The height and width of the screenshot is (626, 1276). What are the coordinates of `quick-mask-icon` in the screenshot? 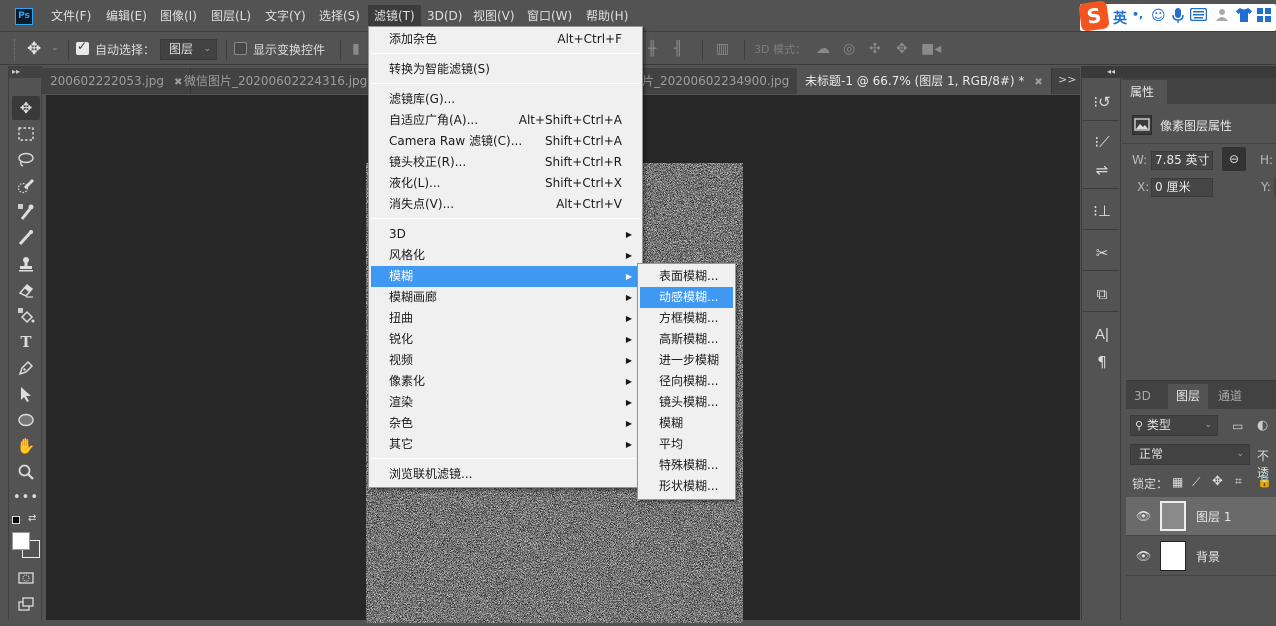 It's located at (26, 578).